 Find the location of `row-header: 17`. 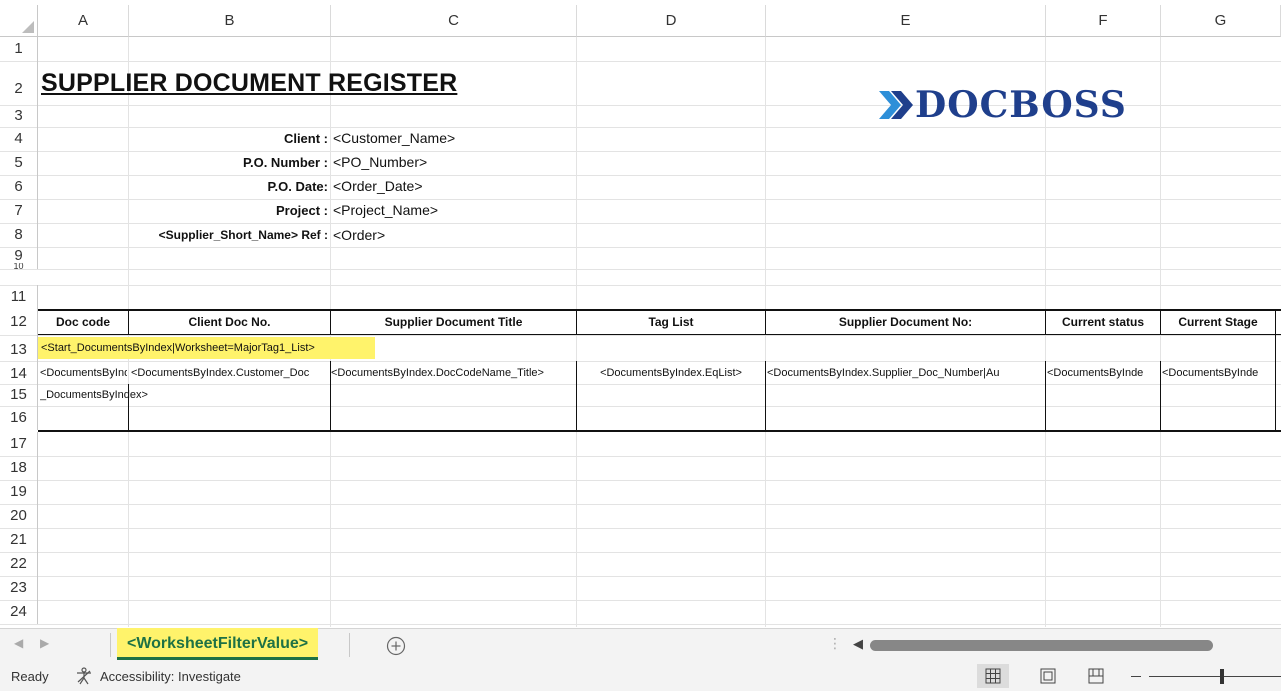

row-header: 17 is located at coordinates (19, 444).